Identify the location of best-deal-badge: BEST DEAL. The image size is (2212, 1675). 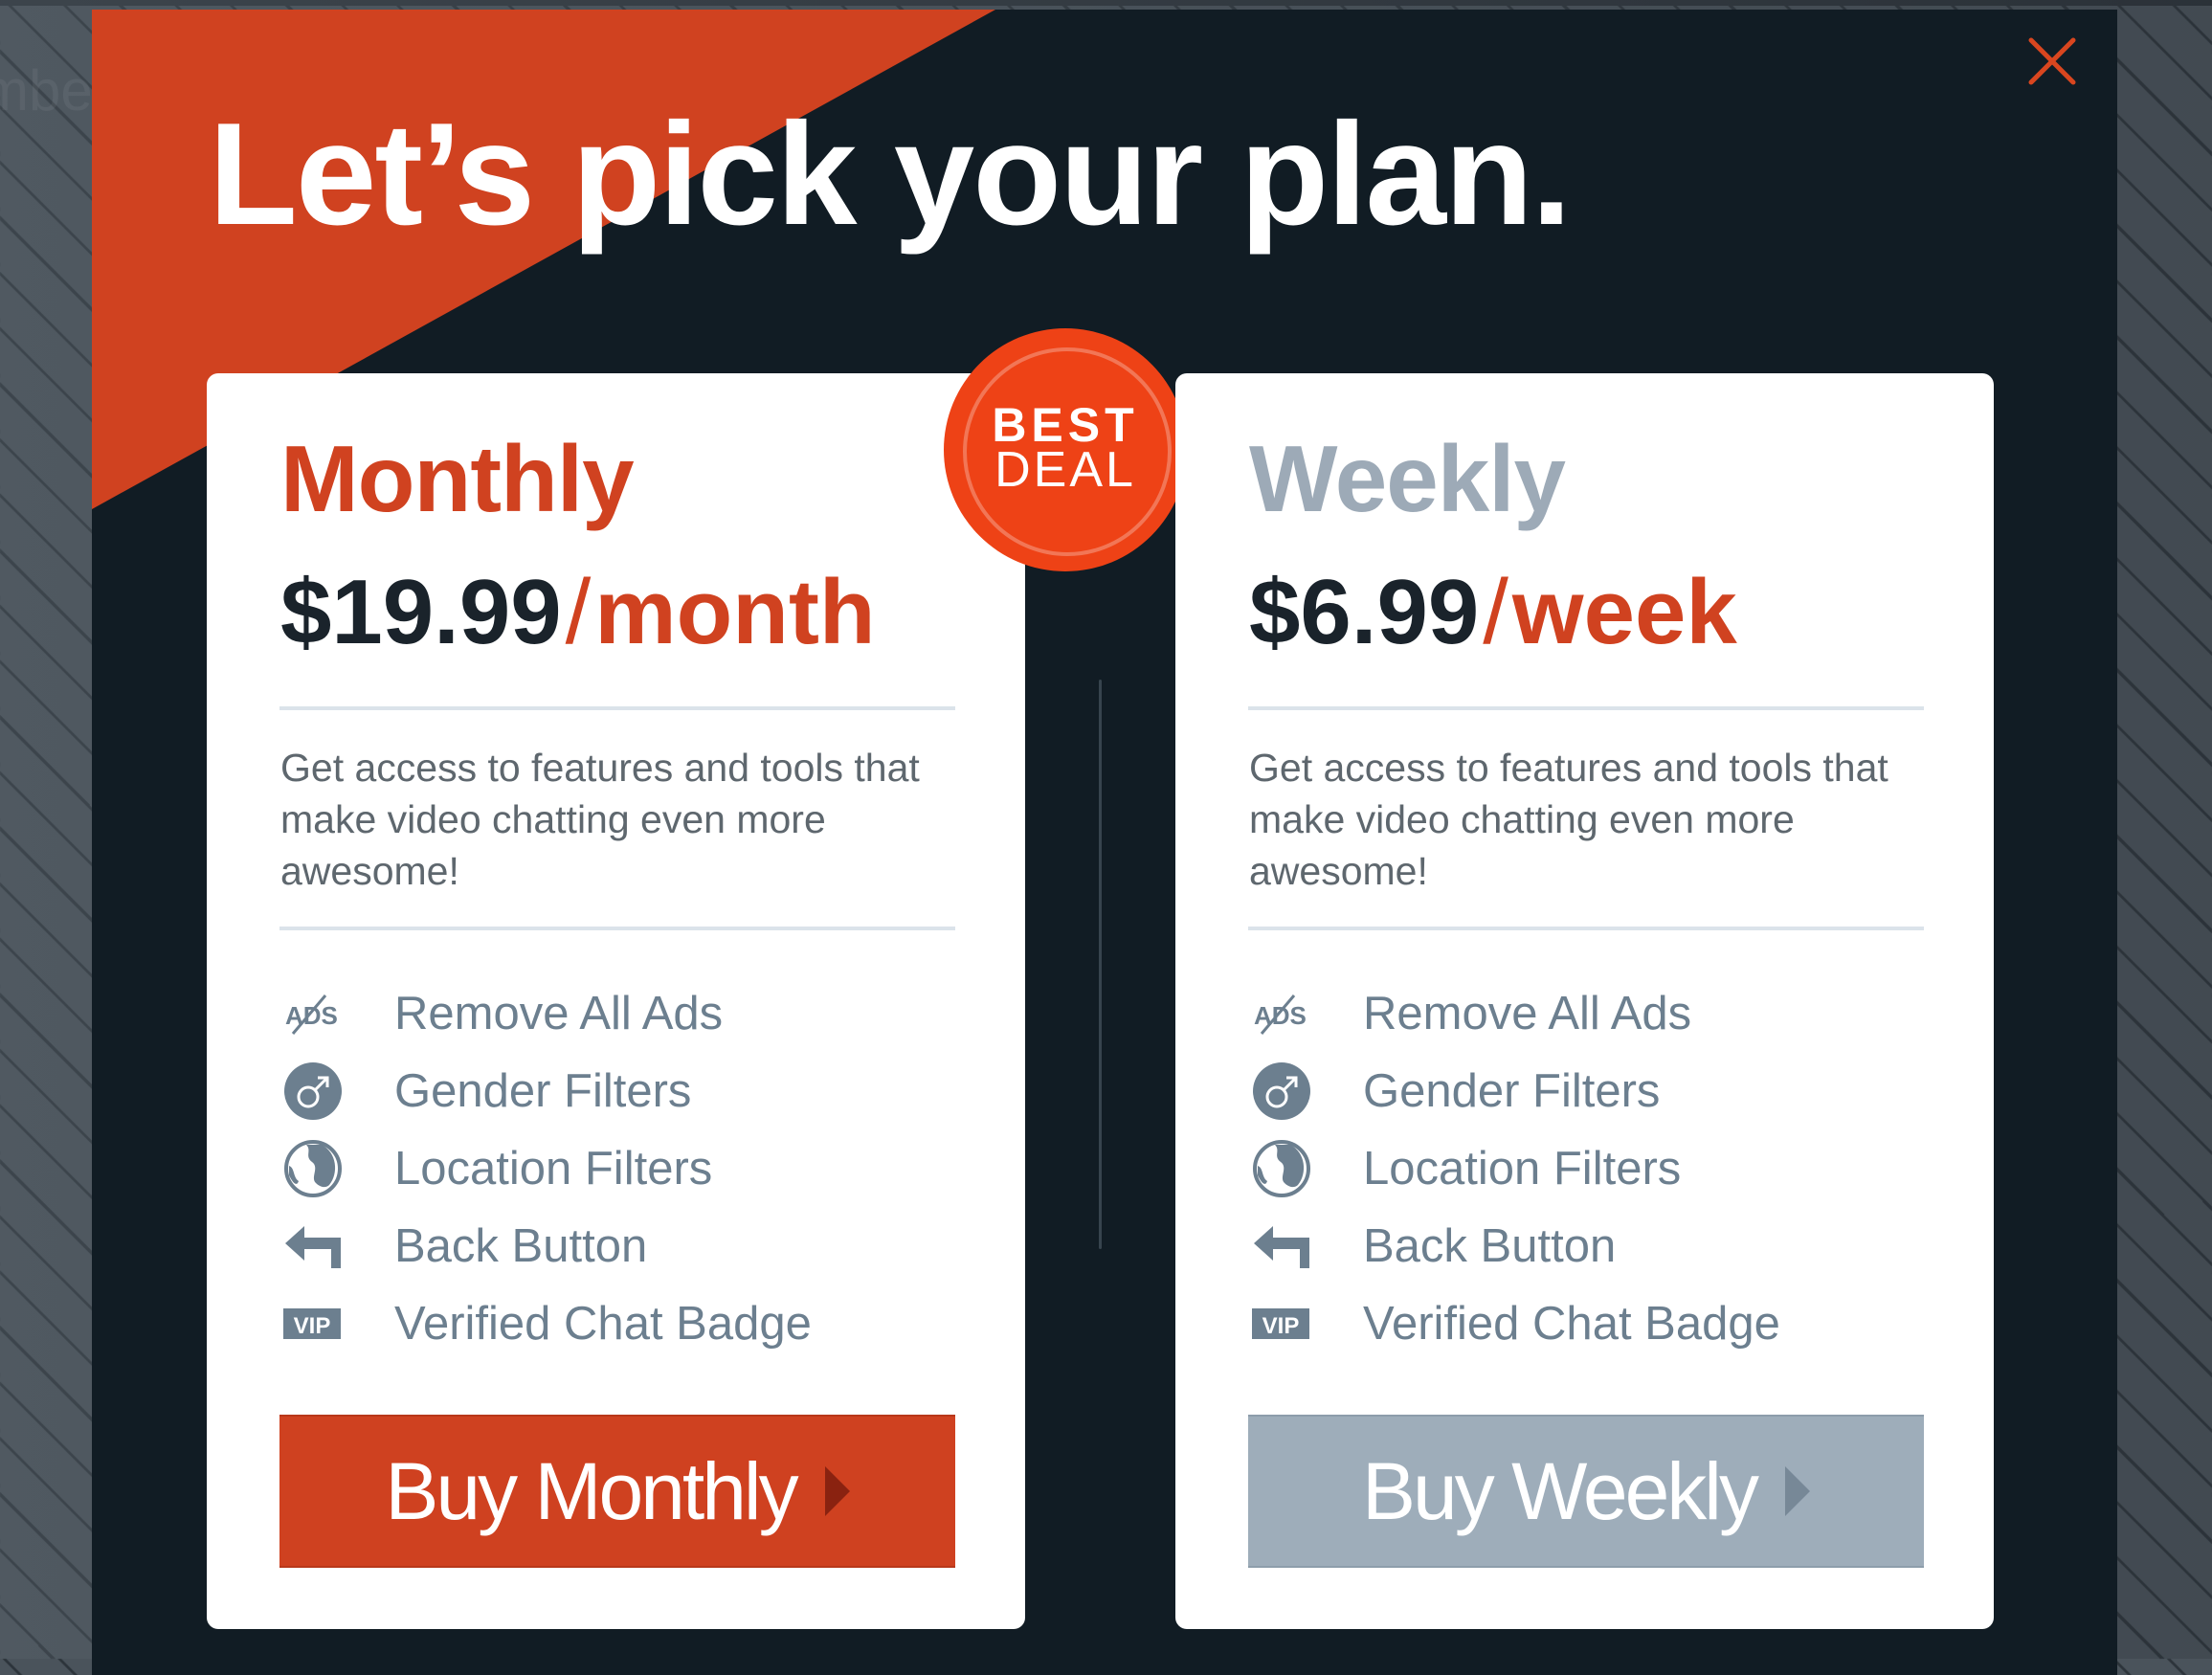
(1065, 449).